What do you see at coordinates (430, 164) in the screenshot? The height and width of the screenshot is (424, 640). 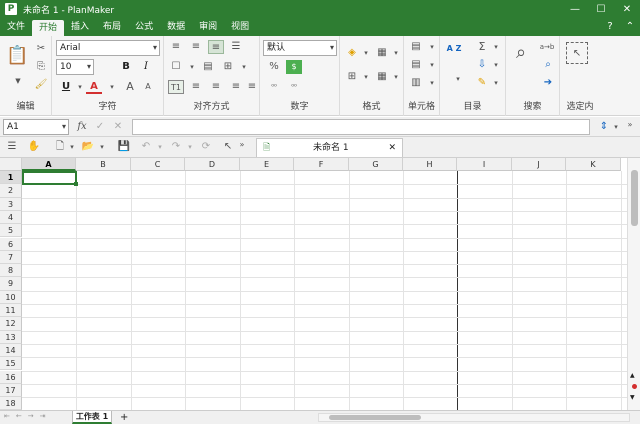 I see `column-header: H` at bounding box center [430, 164].